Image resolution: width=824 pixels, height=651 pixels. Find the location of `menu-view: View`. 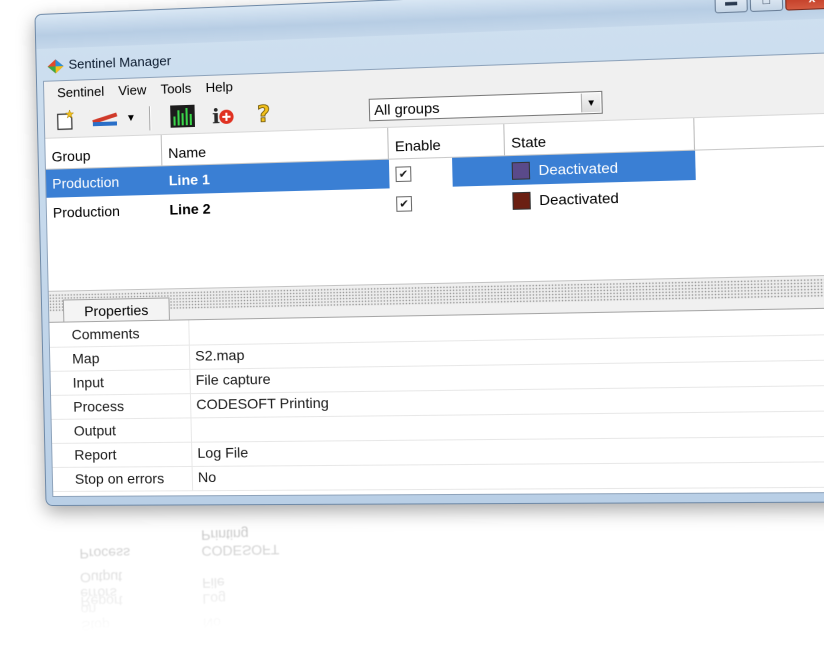

menu-view: View is located at coordinates (132, 89).